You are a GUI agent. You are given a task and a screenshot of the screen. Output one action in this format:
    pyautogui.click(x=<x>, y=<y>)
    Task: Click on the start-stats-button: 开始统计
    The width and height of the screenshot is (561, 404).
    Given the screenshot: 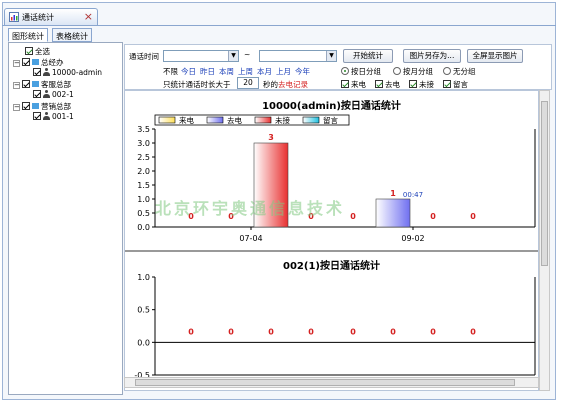 What is the action you would take?
    pyautogui.click(x=368, y=56)
    